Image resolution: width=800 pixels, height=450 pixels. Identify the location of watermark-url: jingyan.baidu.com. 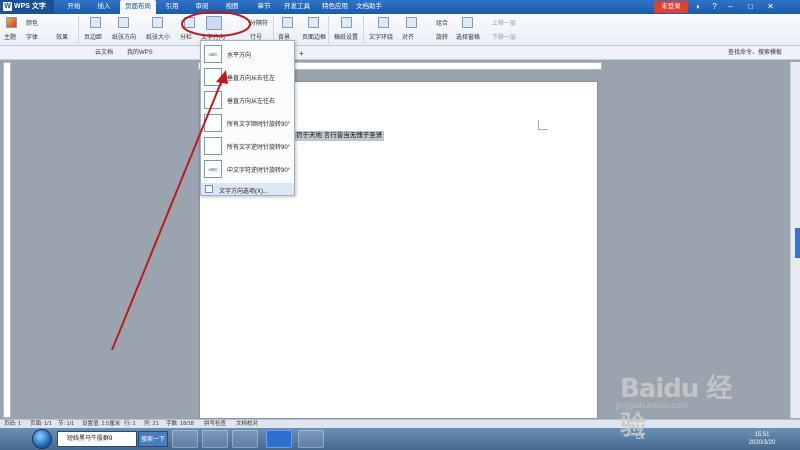
(652, 405).